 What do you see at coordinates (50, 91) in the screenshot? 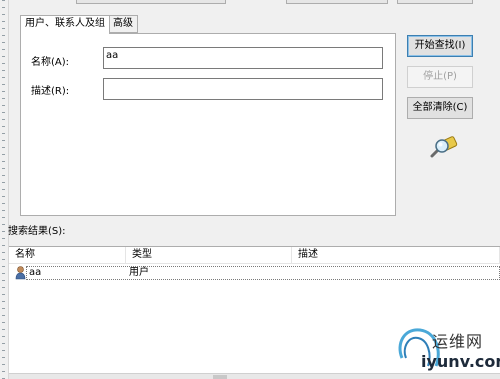
I see `description-label: 描述(R):` at bounding box center [50, 91].